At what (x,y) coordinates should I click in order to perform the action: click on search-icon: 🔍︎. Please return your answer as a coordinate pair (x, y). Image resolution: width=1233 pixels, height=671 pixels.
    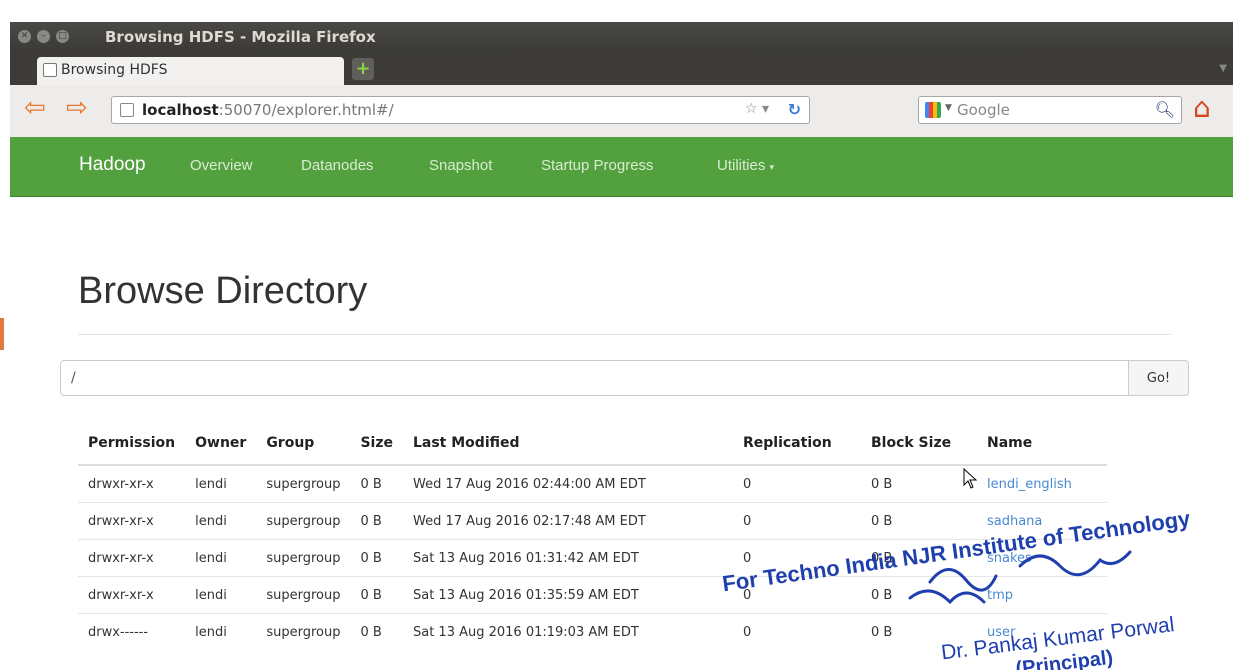
    Looking at the image, I should click on (1165, 109).